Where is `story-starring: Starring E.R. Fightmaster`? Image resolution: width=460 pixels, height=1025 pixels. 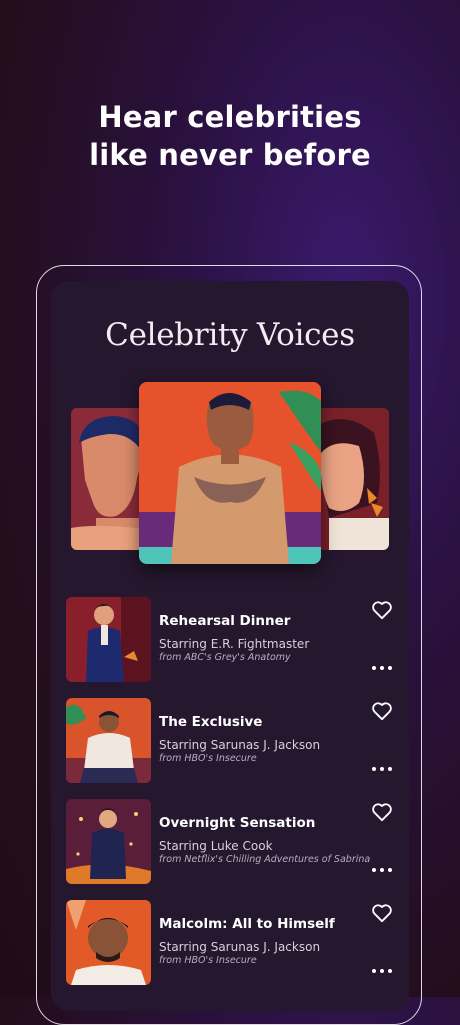
story-starring: Starring E.R. Fightmaster is located at coordinates (234, 644).